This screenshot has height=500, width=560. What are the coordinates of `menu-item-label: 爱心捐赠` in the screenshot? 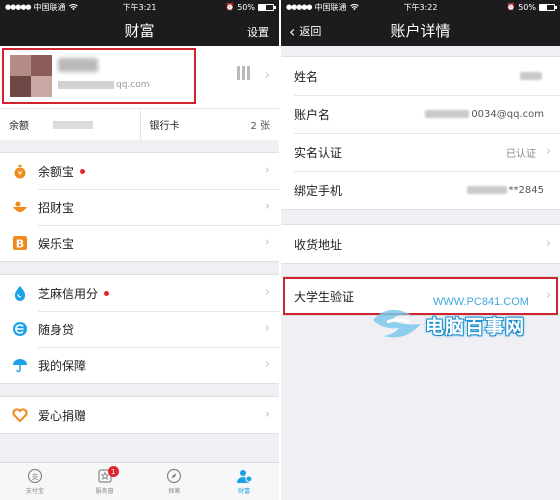 It's located at (62, 415).